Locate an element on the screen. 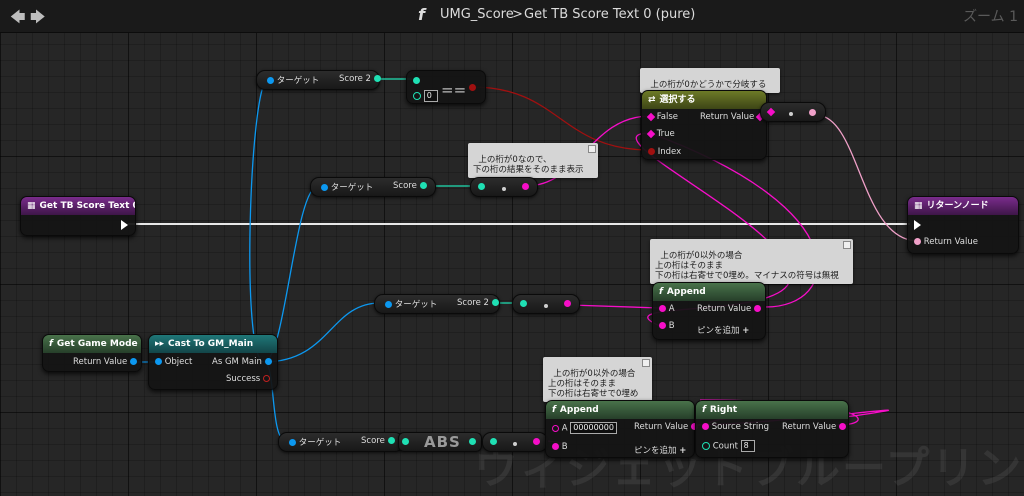 The width and height of the screenshot is (1024, 496). select-icon: ⇄ is located at coordinates (652, 100).